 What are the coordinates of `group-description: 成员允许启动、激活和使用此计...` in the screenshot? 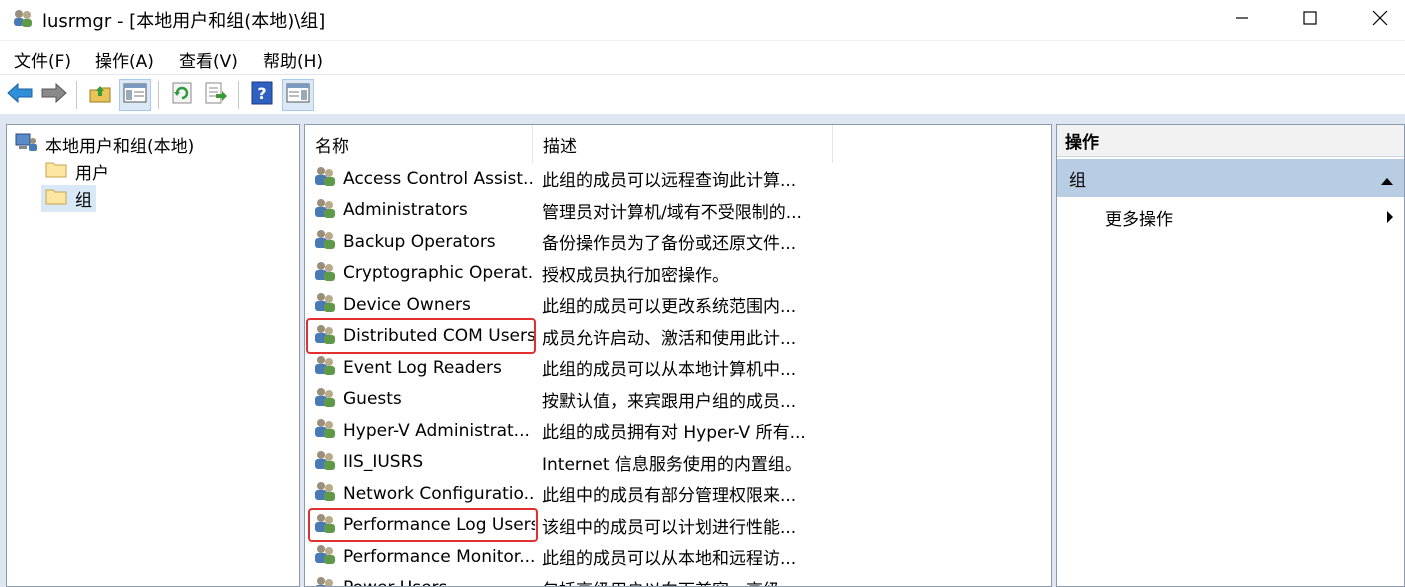 It's located at (669, 338).